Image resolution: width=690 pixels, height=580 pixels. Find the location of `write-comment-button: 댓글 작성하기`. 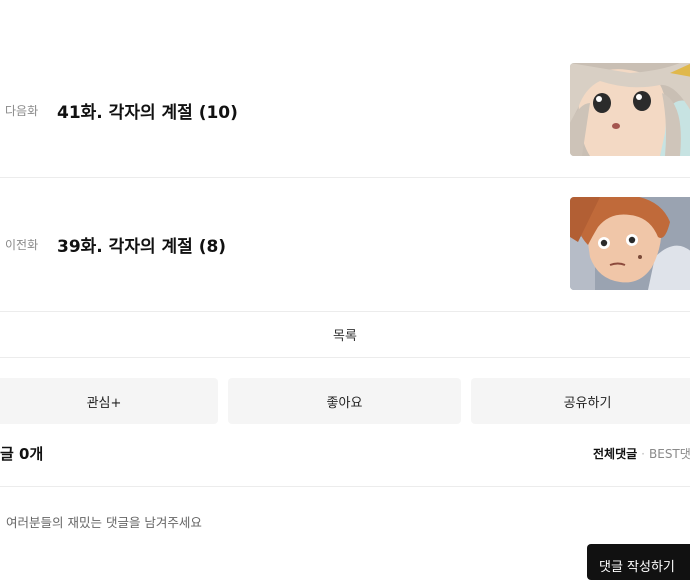

write-comment-button: 댓글 작성하기 is located at coordinates (638, 562).